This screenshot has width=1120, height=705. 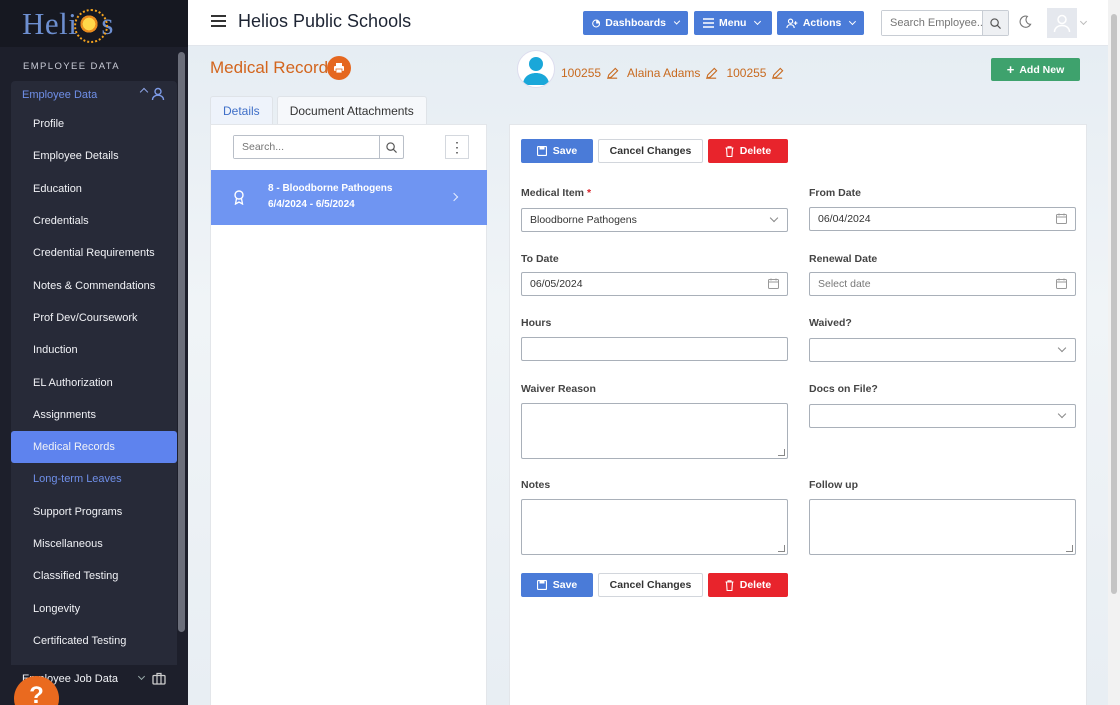 I want to click on sidebar-group-employee-data: Employee Data, so click(x=94, y=94).